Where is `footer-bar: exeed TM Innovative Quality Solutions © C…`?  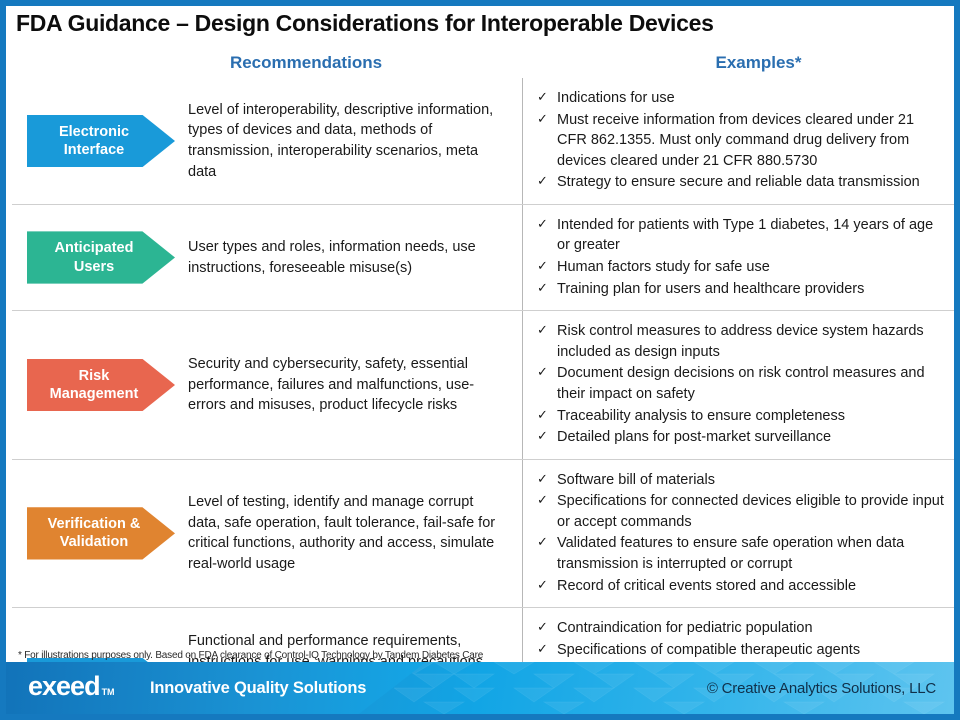 footer-bar: exeed TM Innovative Quality Solutions © C… is located at coordinates (480, 688).